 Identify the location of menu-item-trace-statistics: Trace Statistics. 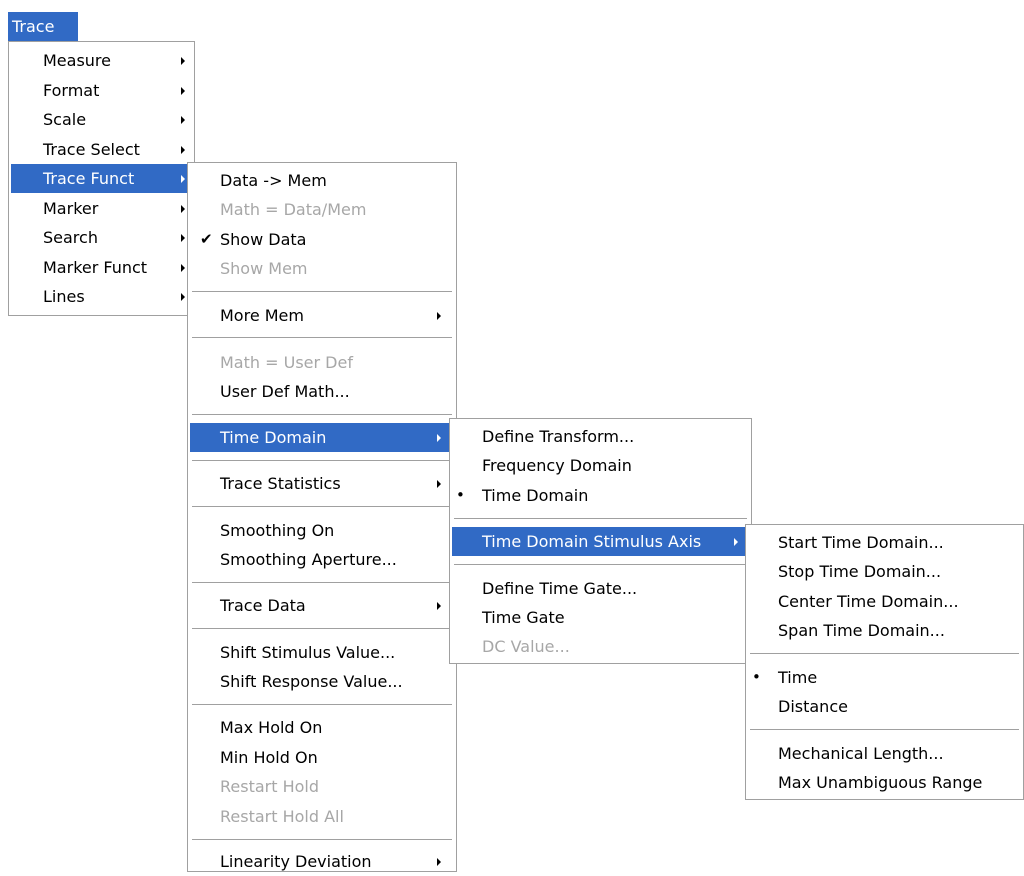
(322, 483).